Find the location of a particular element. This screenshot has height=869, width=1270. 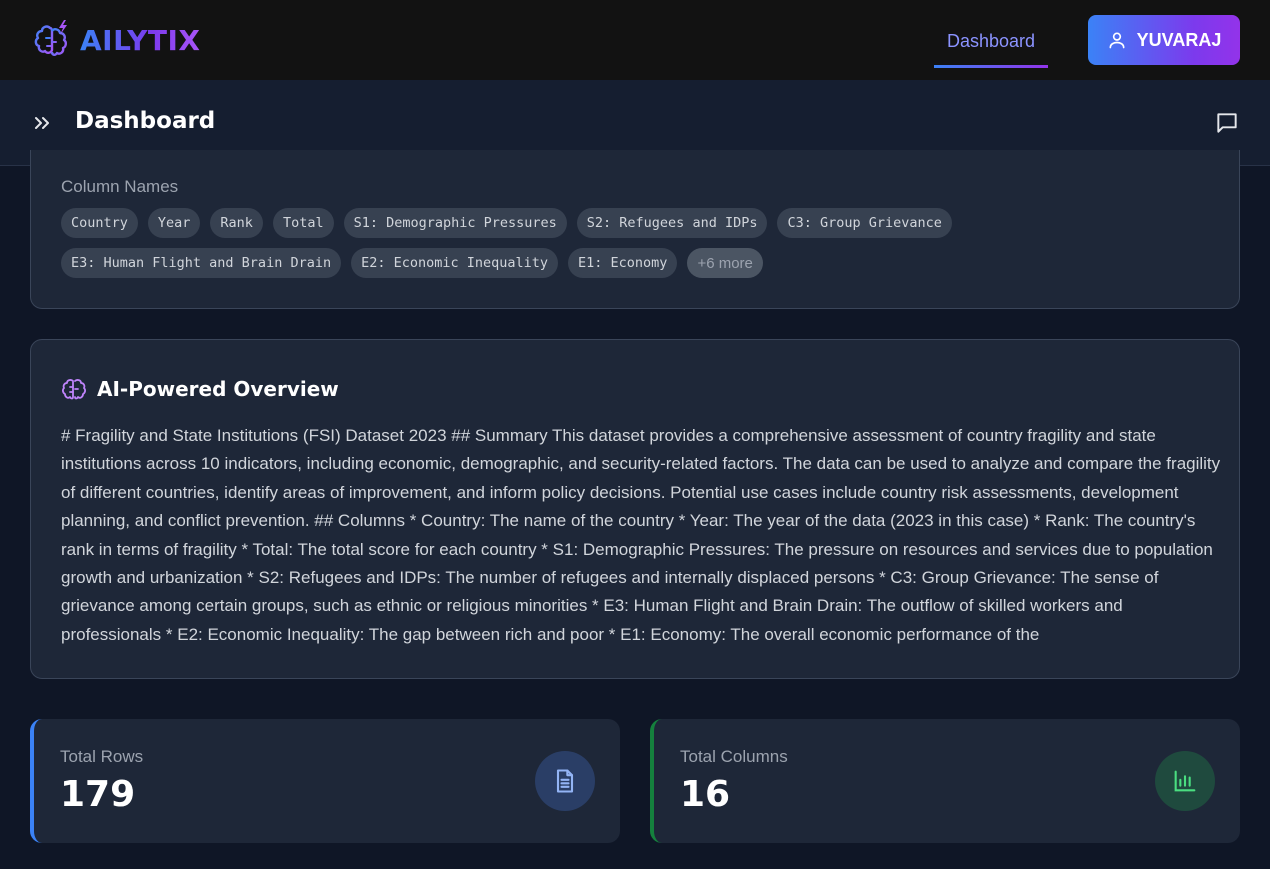

column-chip: Total is located at coordinates (303, 223).